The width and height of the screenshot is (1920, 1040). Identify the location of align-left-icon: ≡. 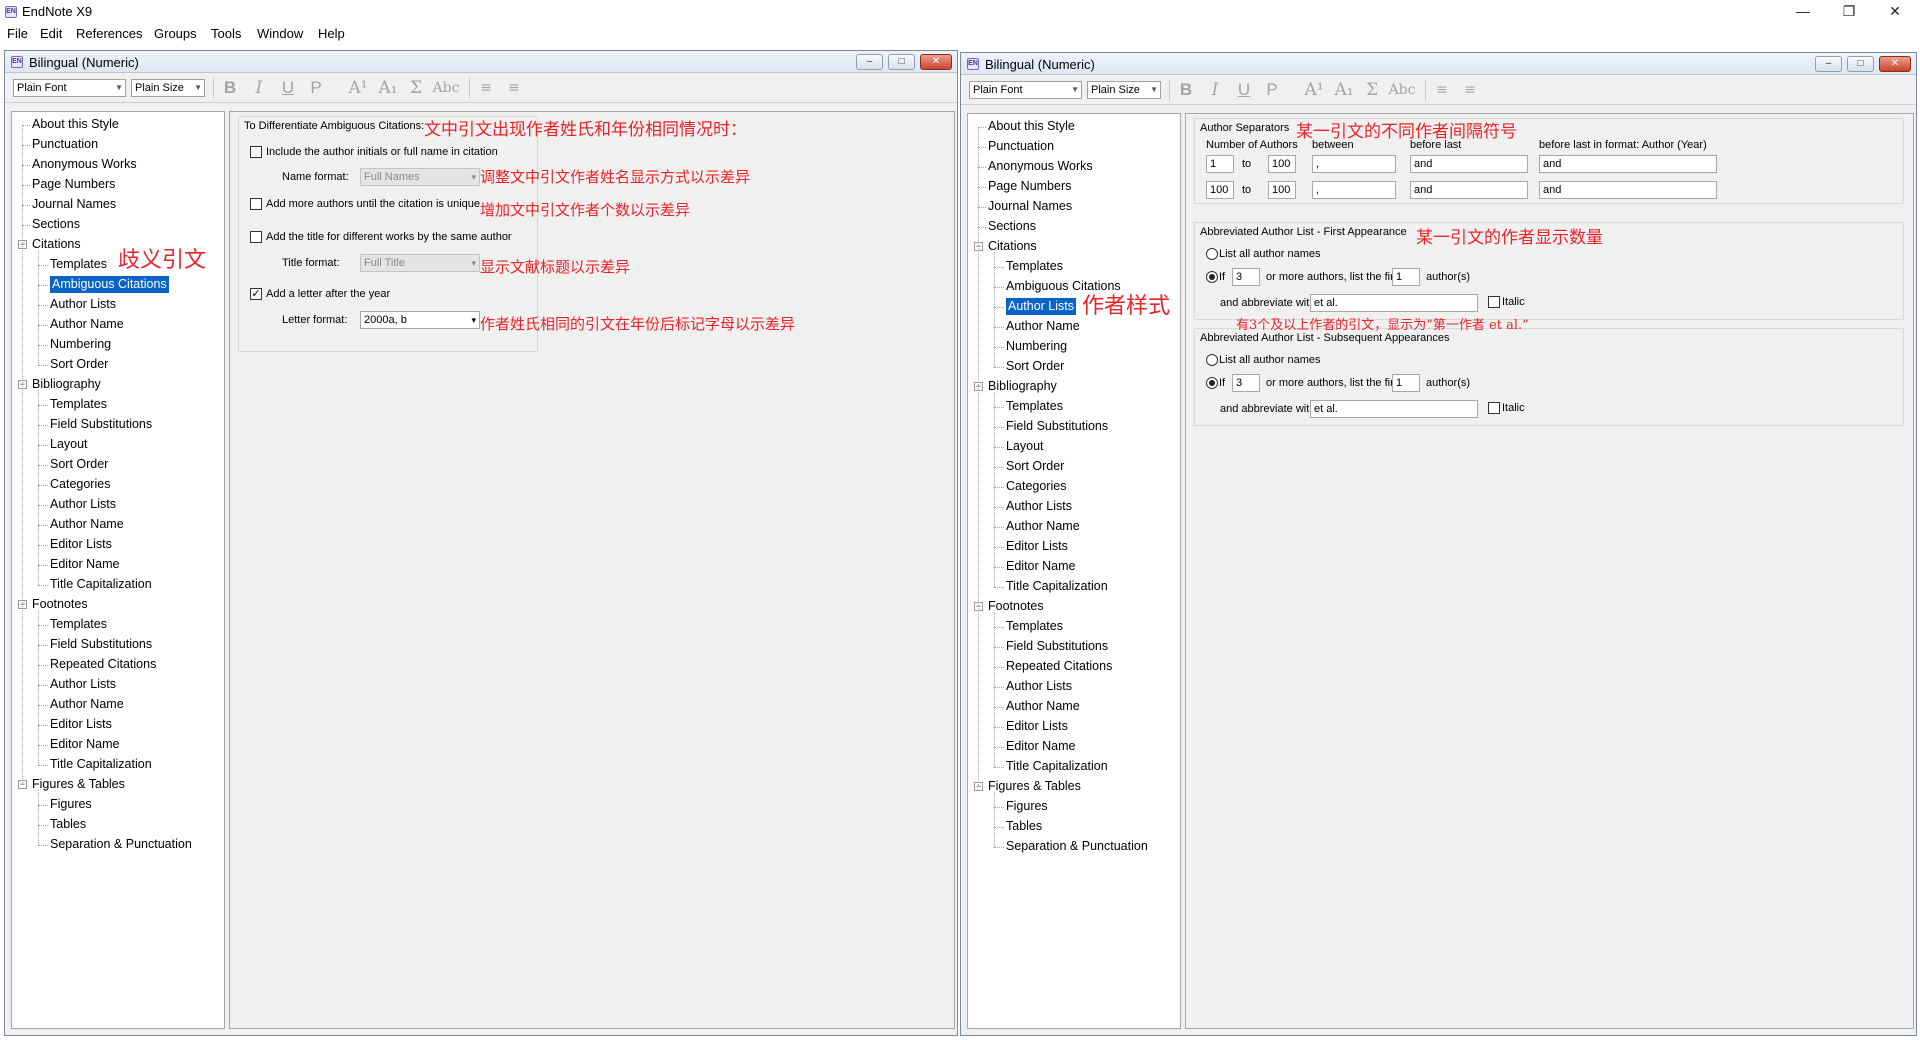
(1442, 90).